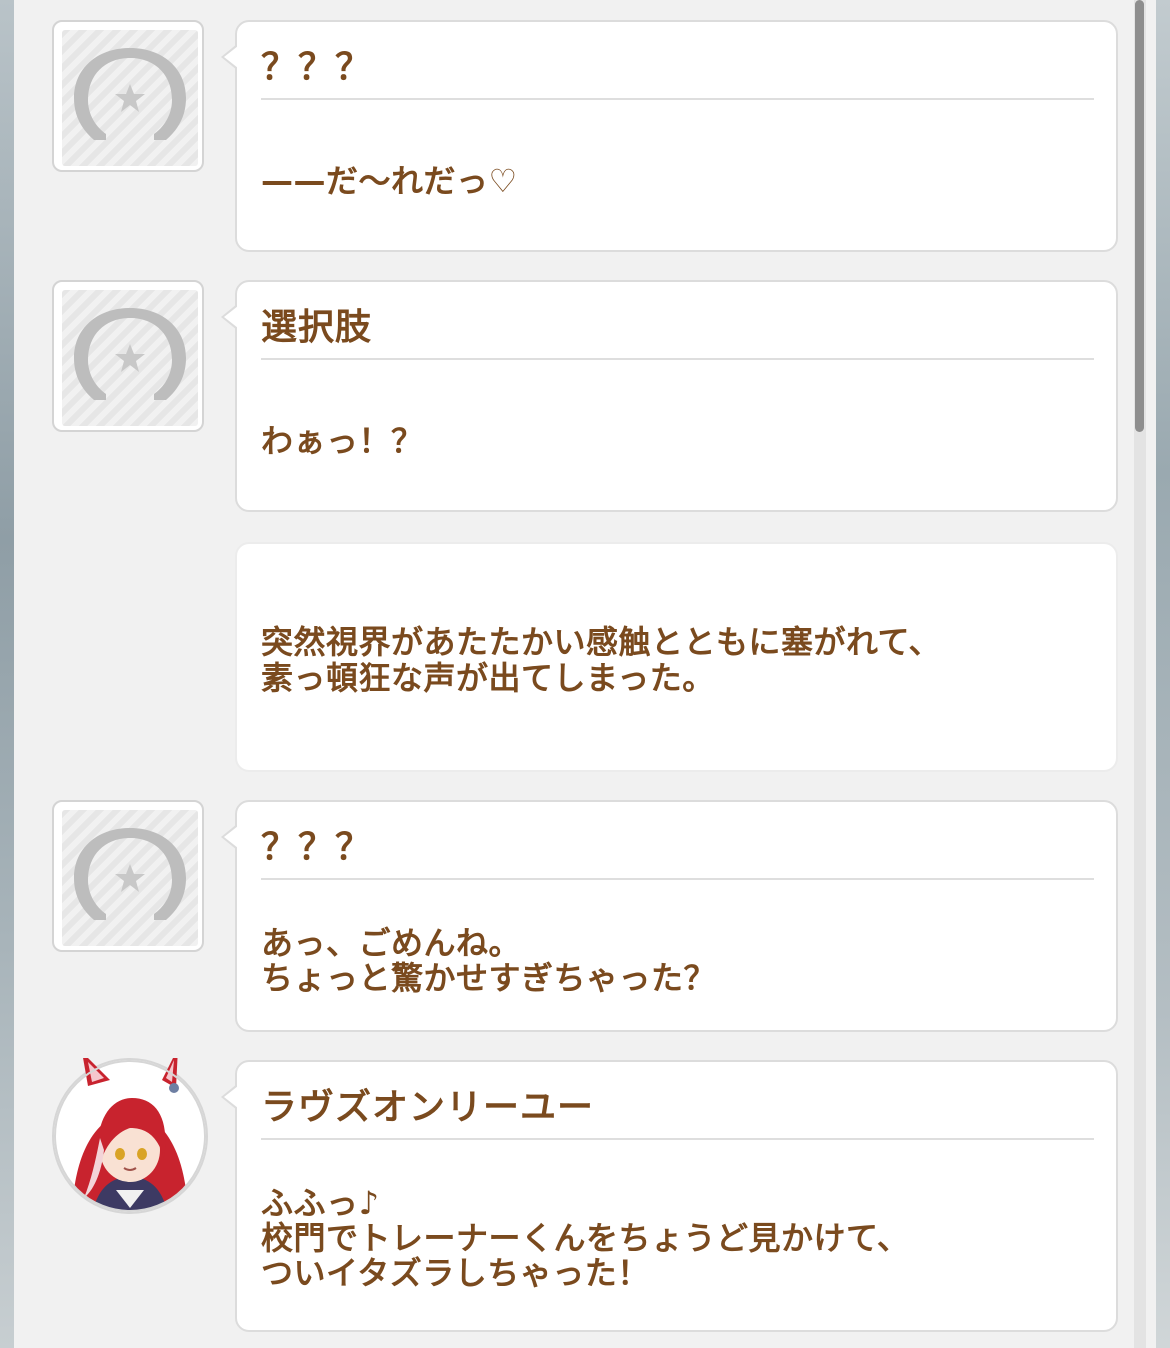  What do you see at coordinates (317, 327) in the screenshot?
I see `speaker-name: 選択肢` at bounding box center [317, 327].